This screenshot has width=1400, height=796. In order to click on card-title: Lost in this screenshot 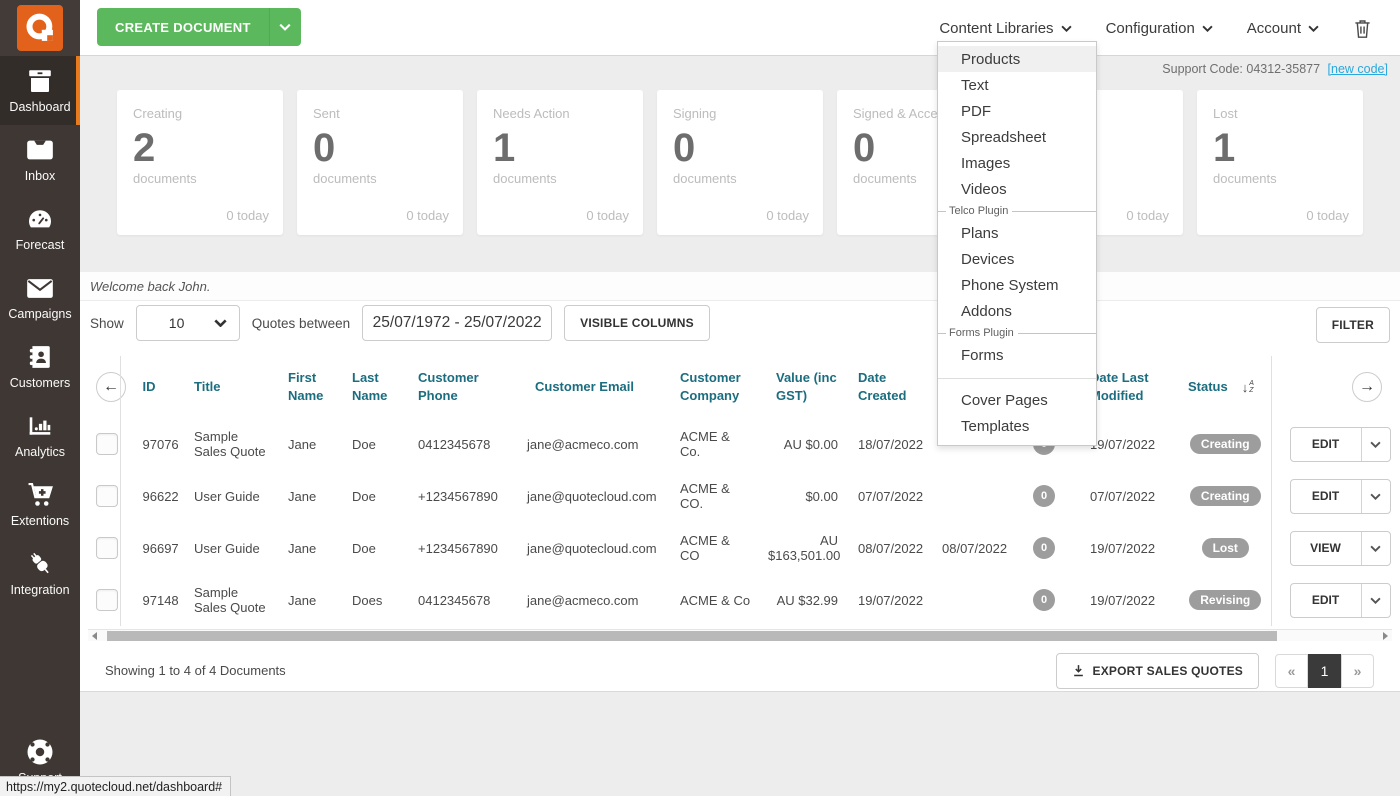, I will do `click(1225, 113)`.